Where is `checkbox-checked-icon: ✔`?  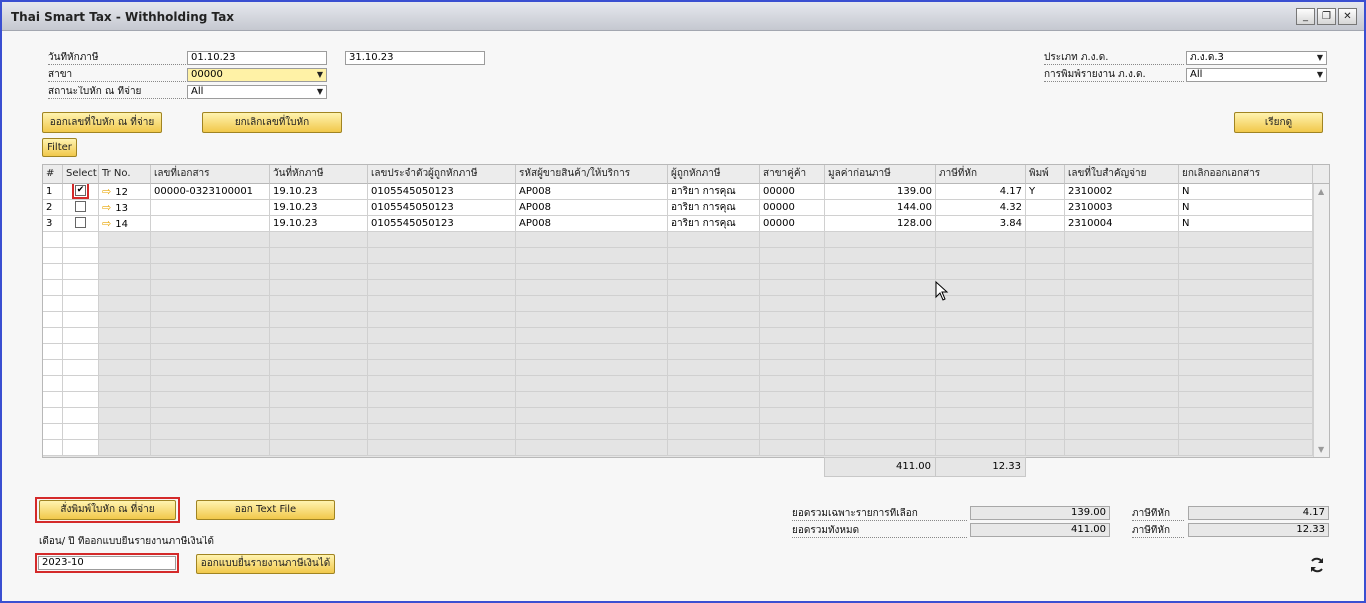
checkbox-checked-icon: ✔ is located at coordinates (80, 191).